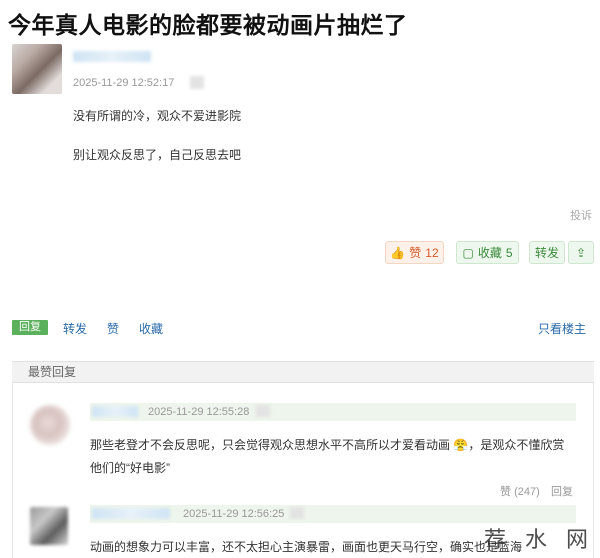 Image resolution: width=600 pixels, height=558 pixels. I want to click on reply-text-tail: ，是观众不懂欣赏, so click(516, 445).